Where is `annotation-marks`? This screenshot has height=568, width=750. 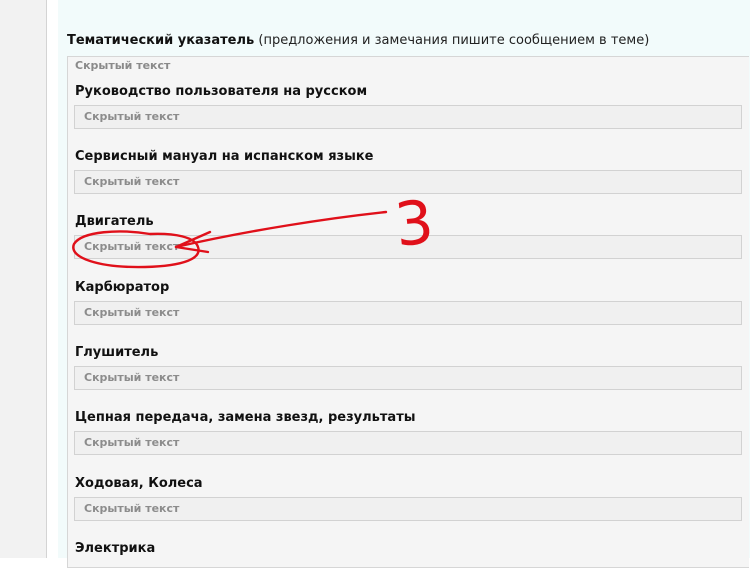 annotation-marks is located at coordinates (230, 239).